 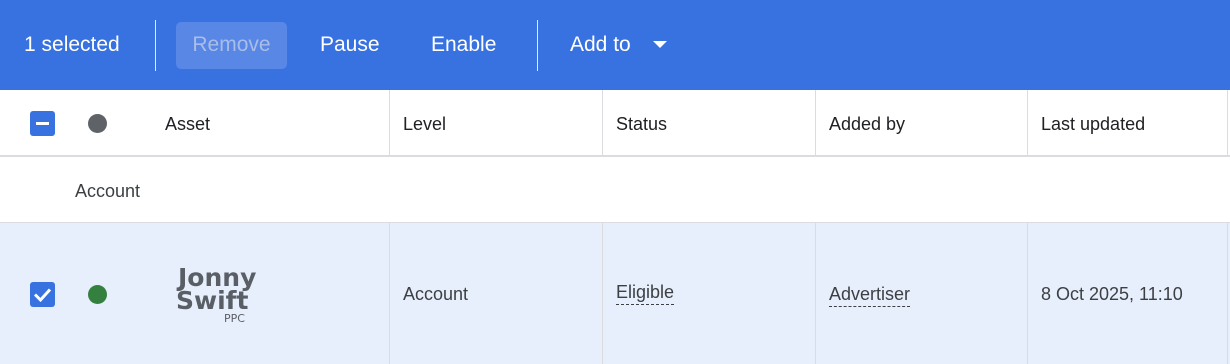 What do you see at coordinates (234, 318) in the screenshot?
I see `logo-text-line3: PPC` at bounding box center [234, 318].